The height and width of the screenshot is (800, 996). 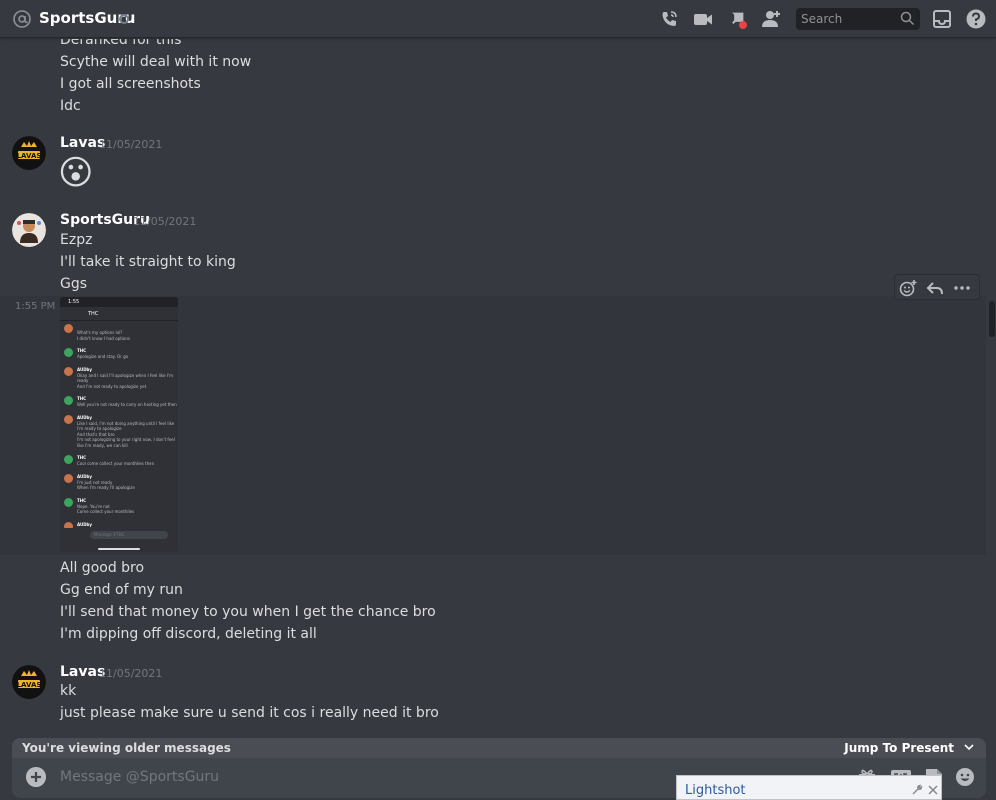 I want to click on search-icon, so click(x=907, y=18).